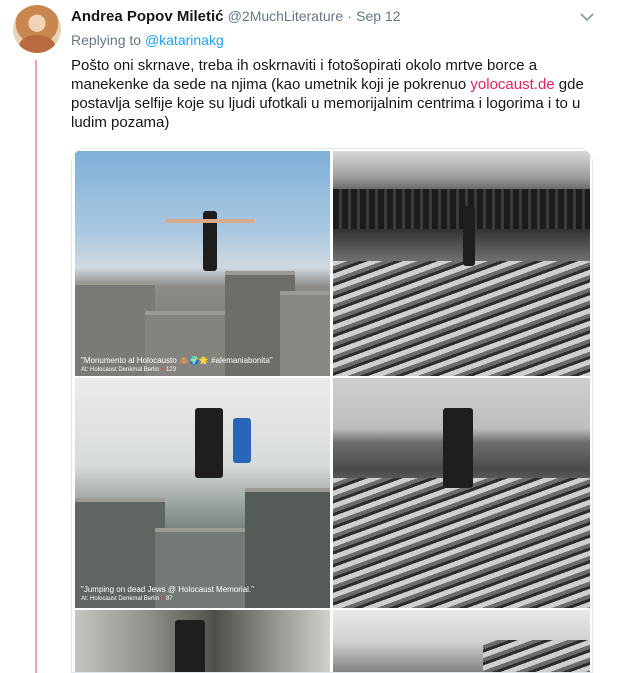 The width and height of the screenshot is (620, 673). What do you see at coordinates (184, 40) in the screenshot?
I see `reply-to-link: @katarinakg` at bounding box center [184, 40].